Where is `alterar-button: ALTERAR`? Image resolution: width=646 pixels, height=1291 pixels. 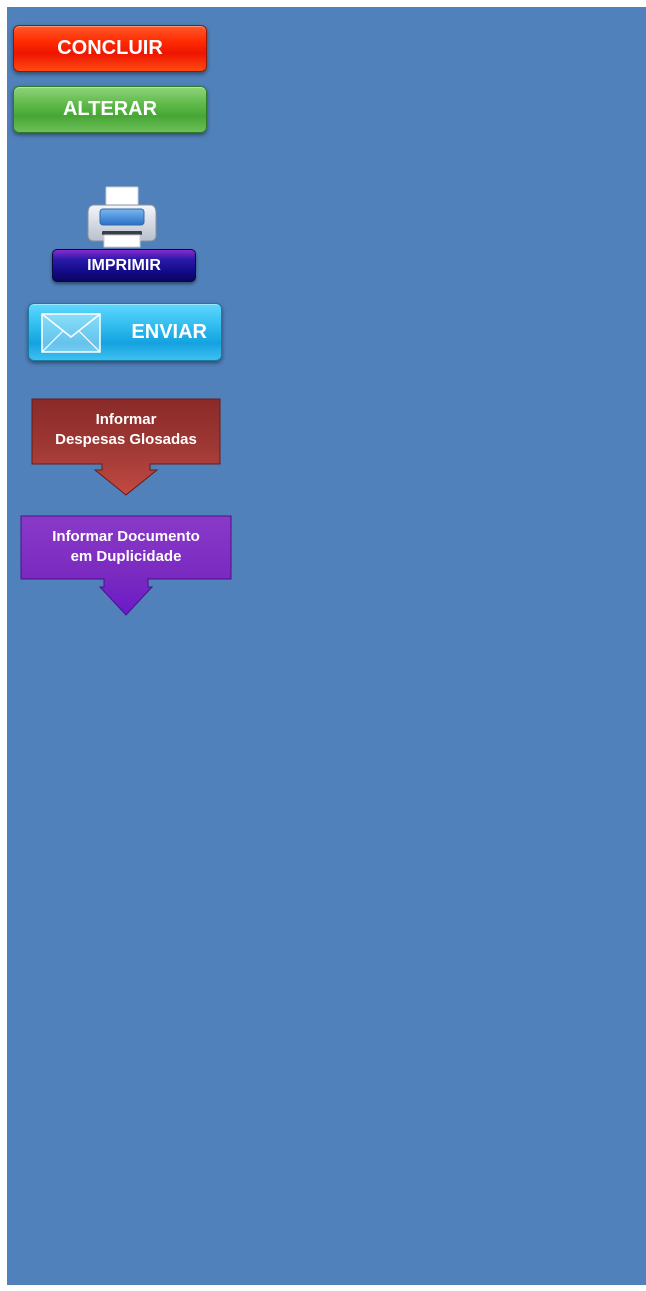
alterar-button: ALTERAR is located at coordinates (110, 109).